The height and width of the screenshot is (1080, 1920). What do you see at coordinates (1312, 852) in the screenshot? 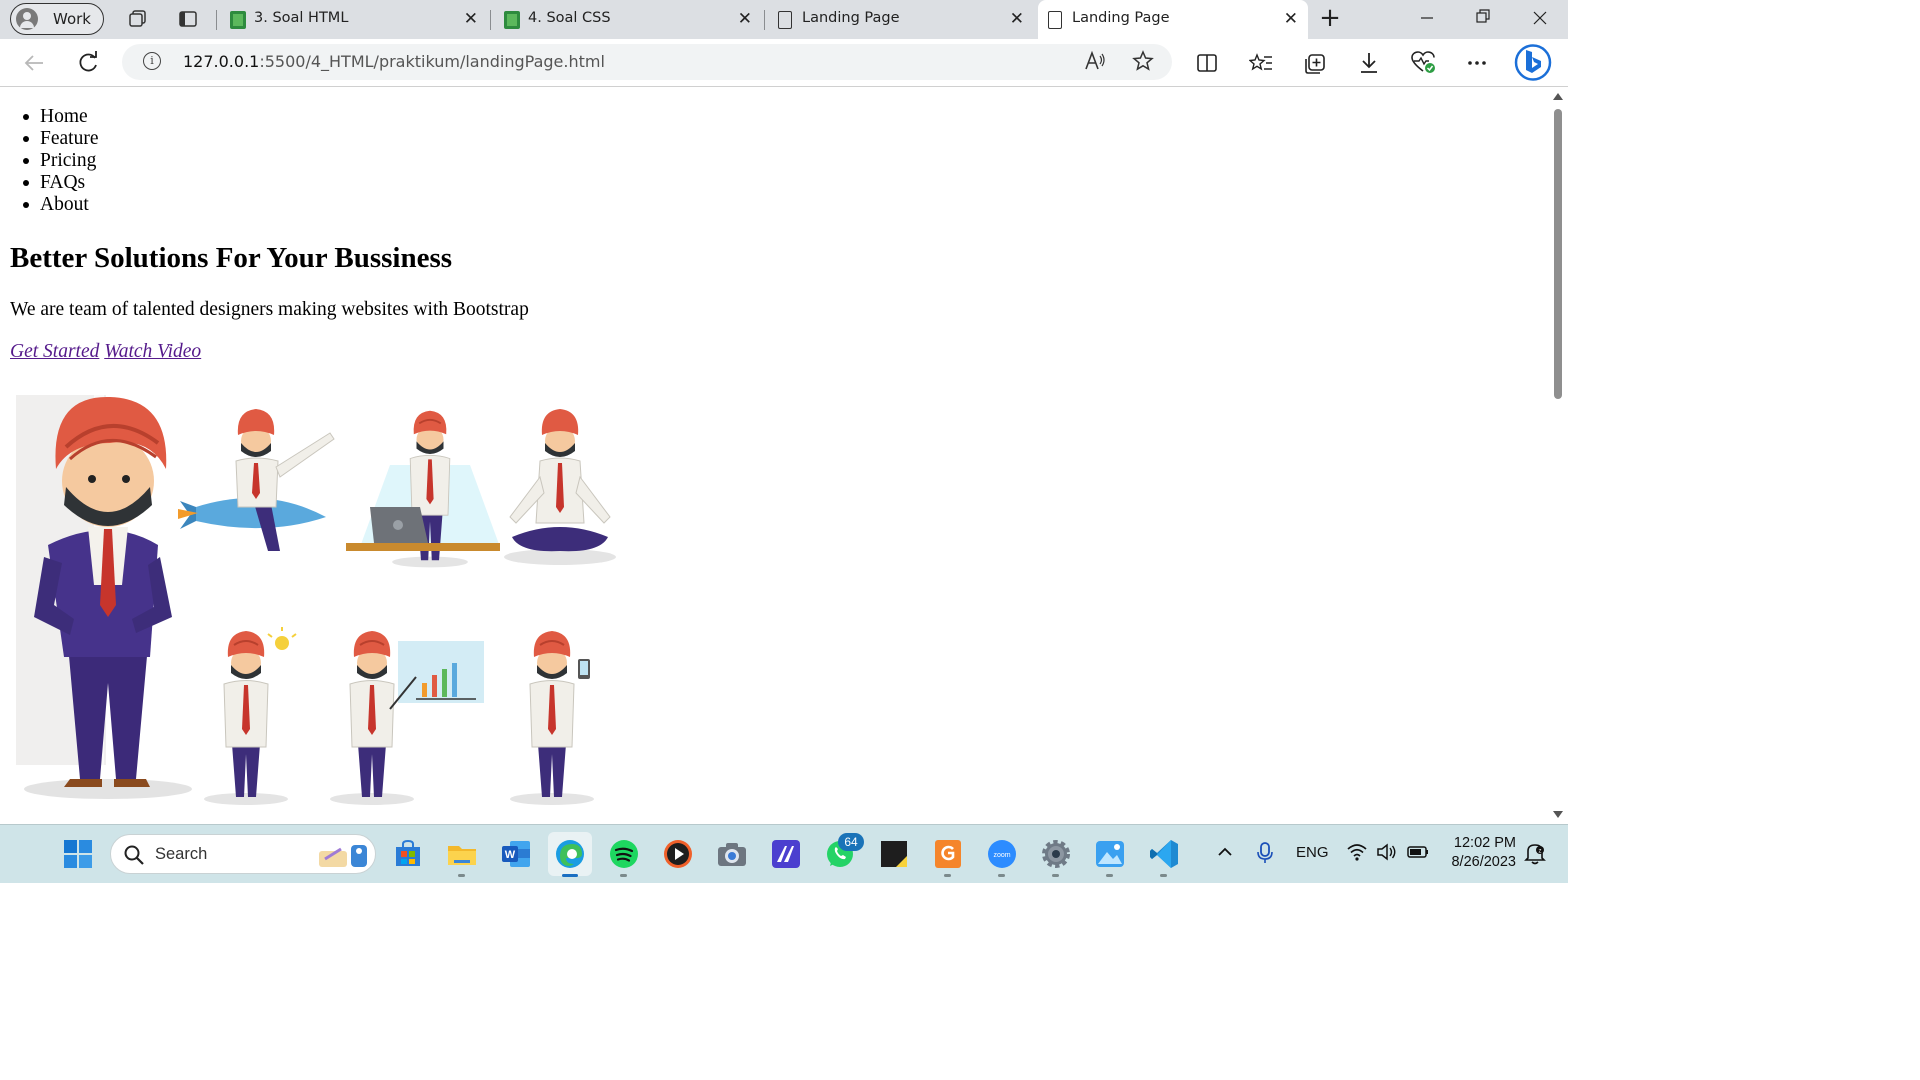
I see `language-indicator: ENG` at bounding box center [1312, 852].